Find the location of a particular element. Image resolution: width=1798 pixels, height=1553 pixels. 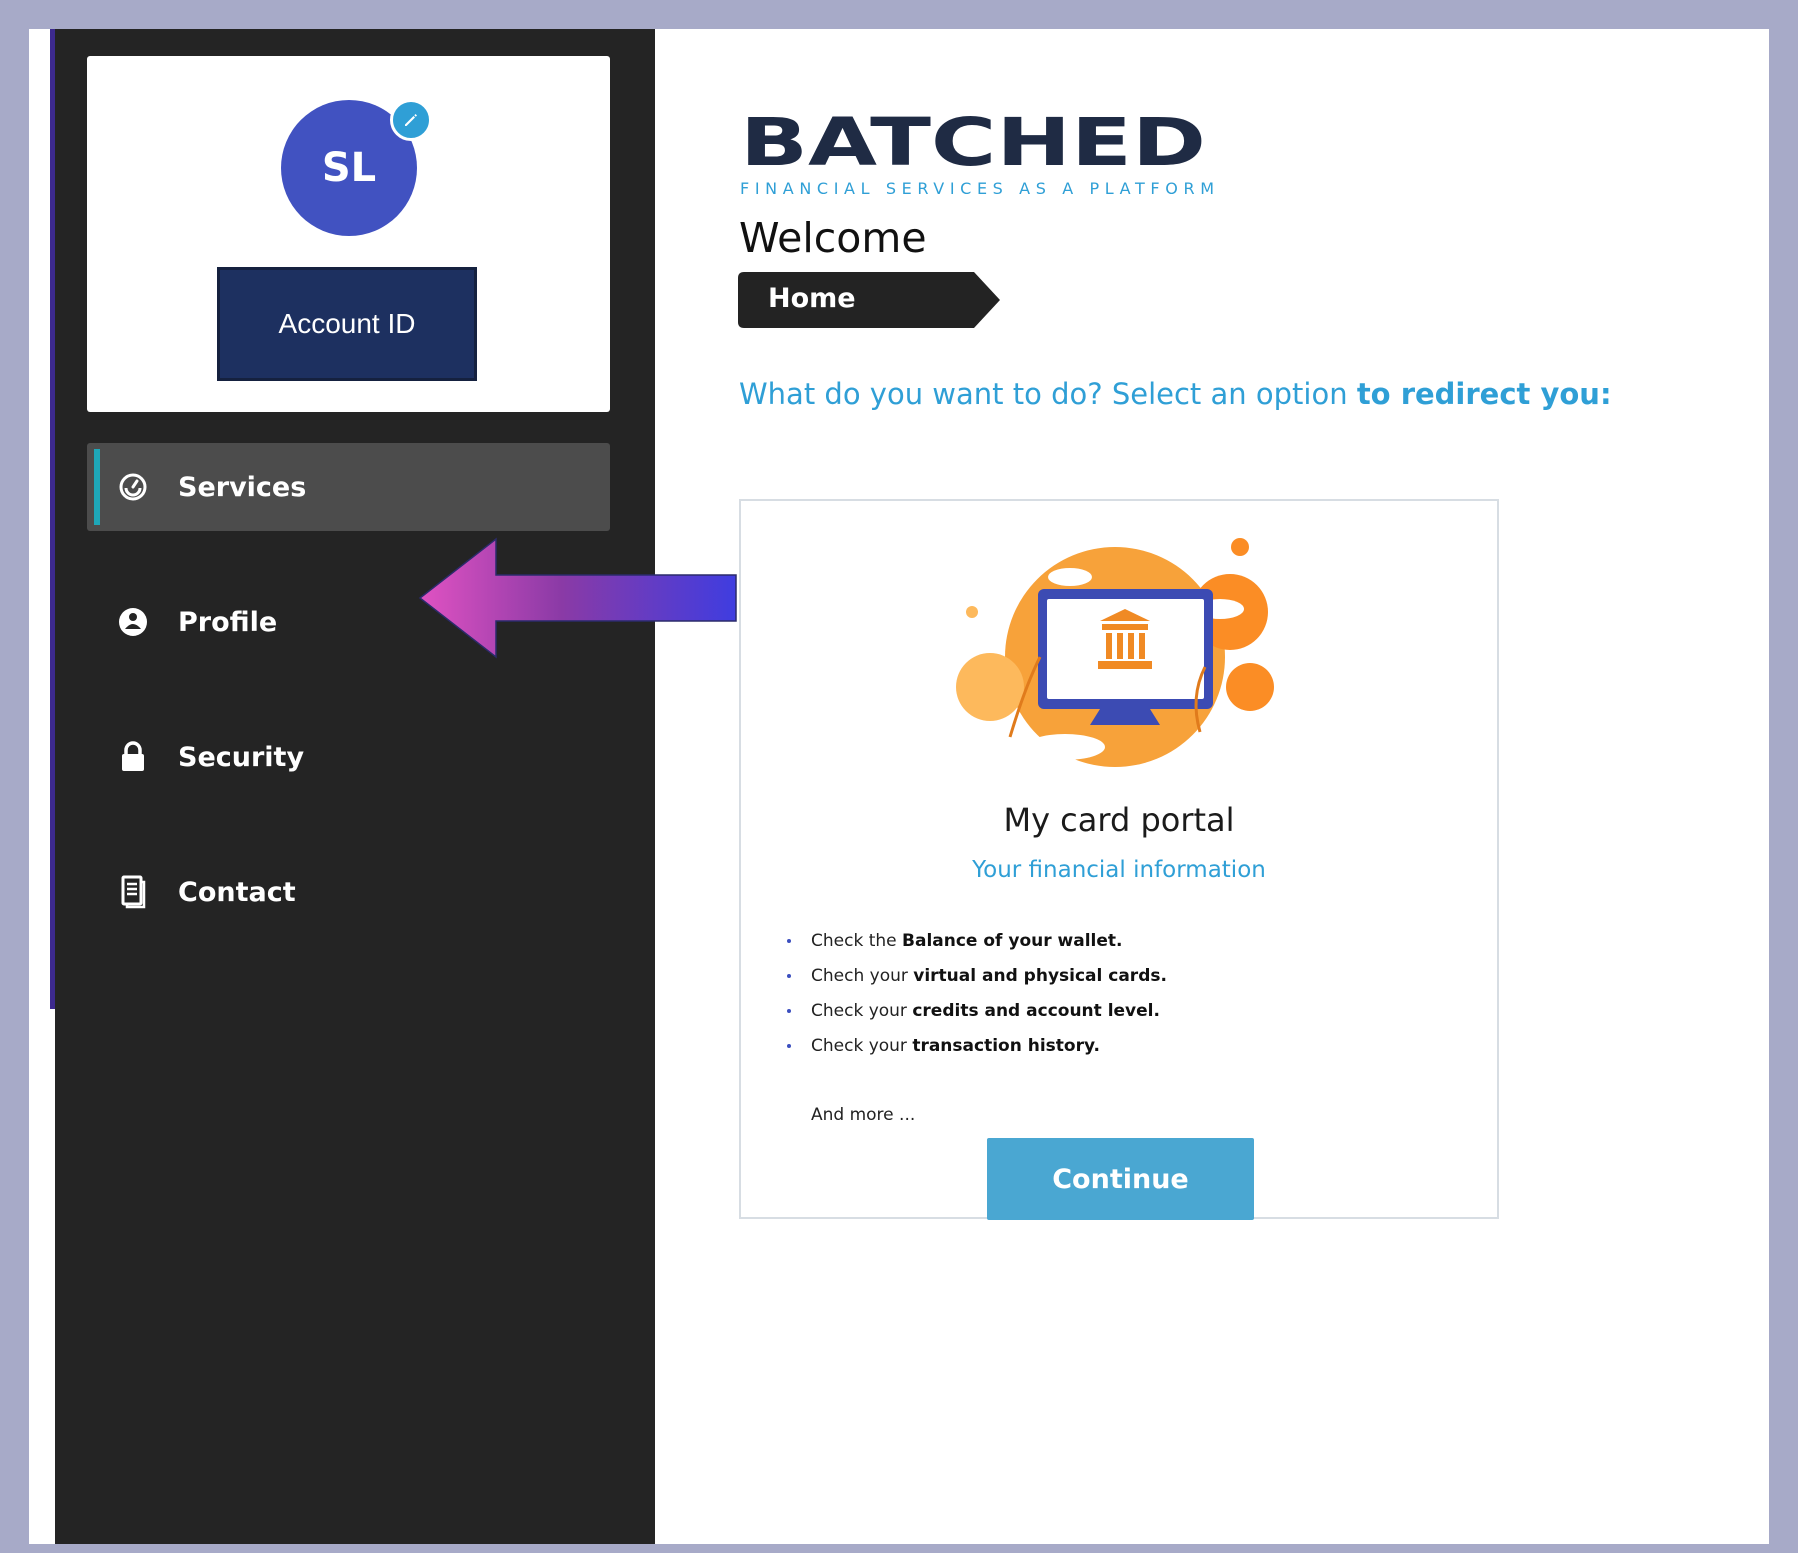

card-subtitle: Your financial information is located at coordinates (1119, 870).